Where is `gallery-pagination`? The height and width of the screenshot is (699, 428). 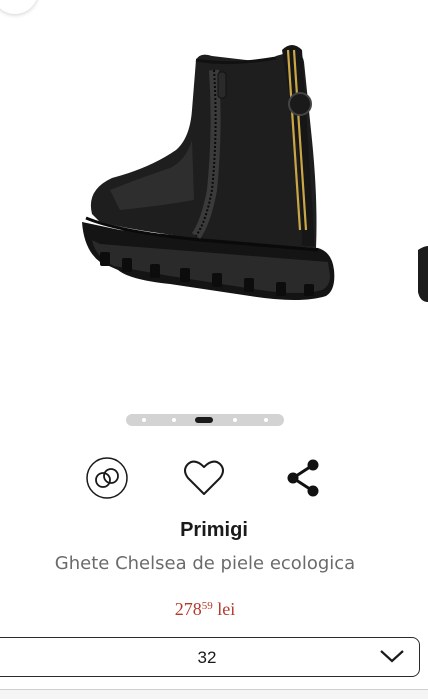
gallery-pagination is located at coordinates (205, 420).